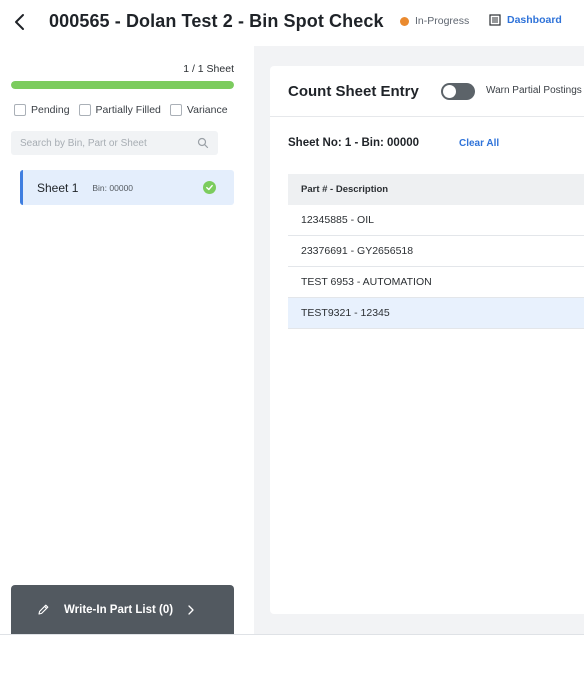 The width and height of the screenshot is (584, 680). I want to click on status-indicator: In-Progress, so click(434, 21).